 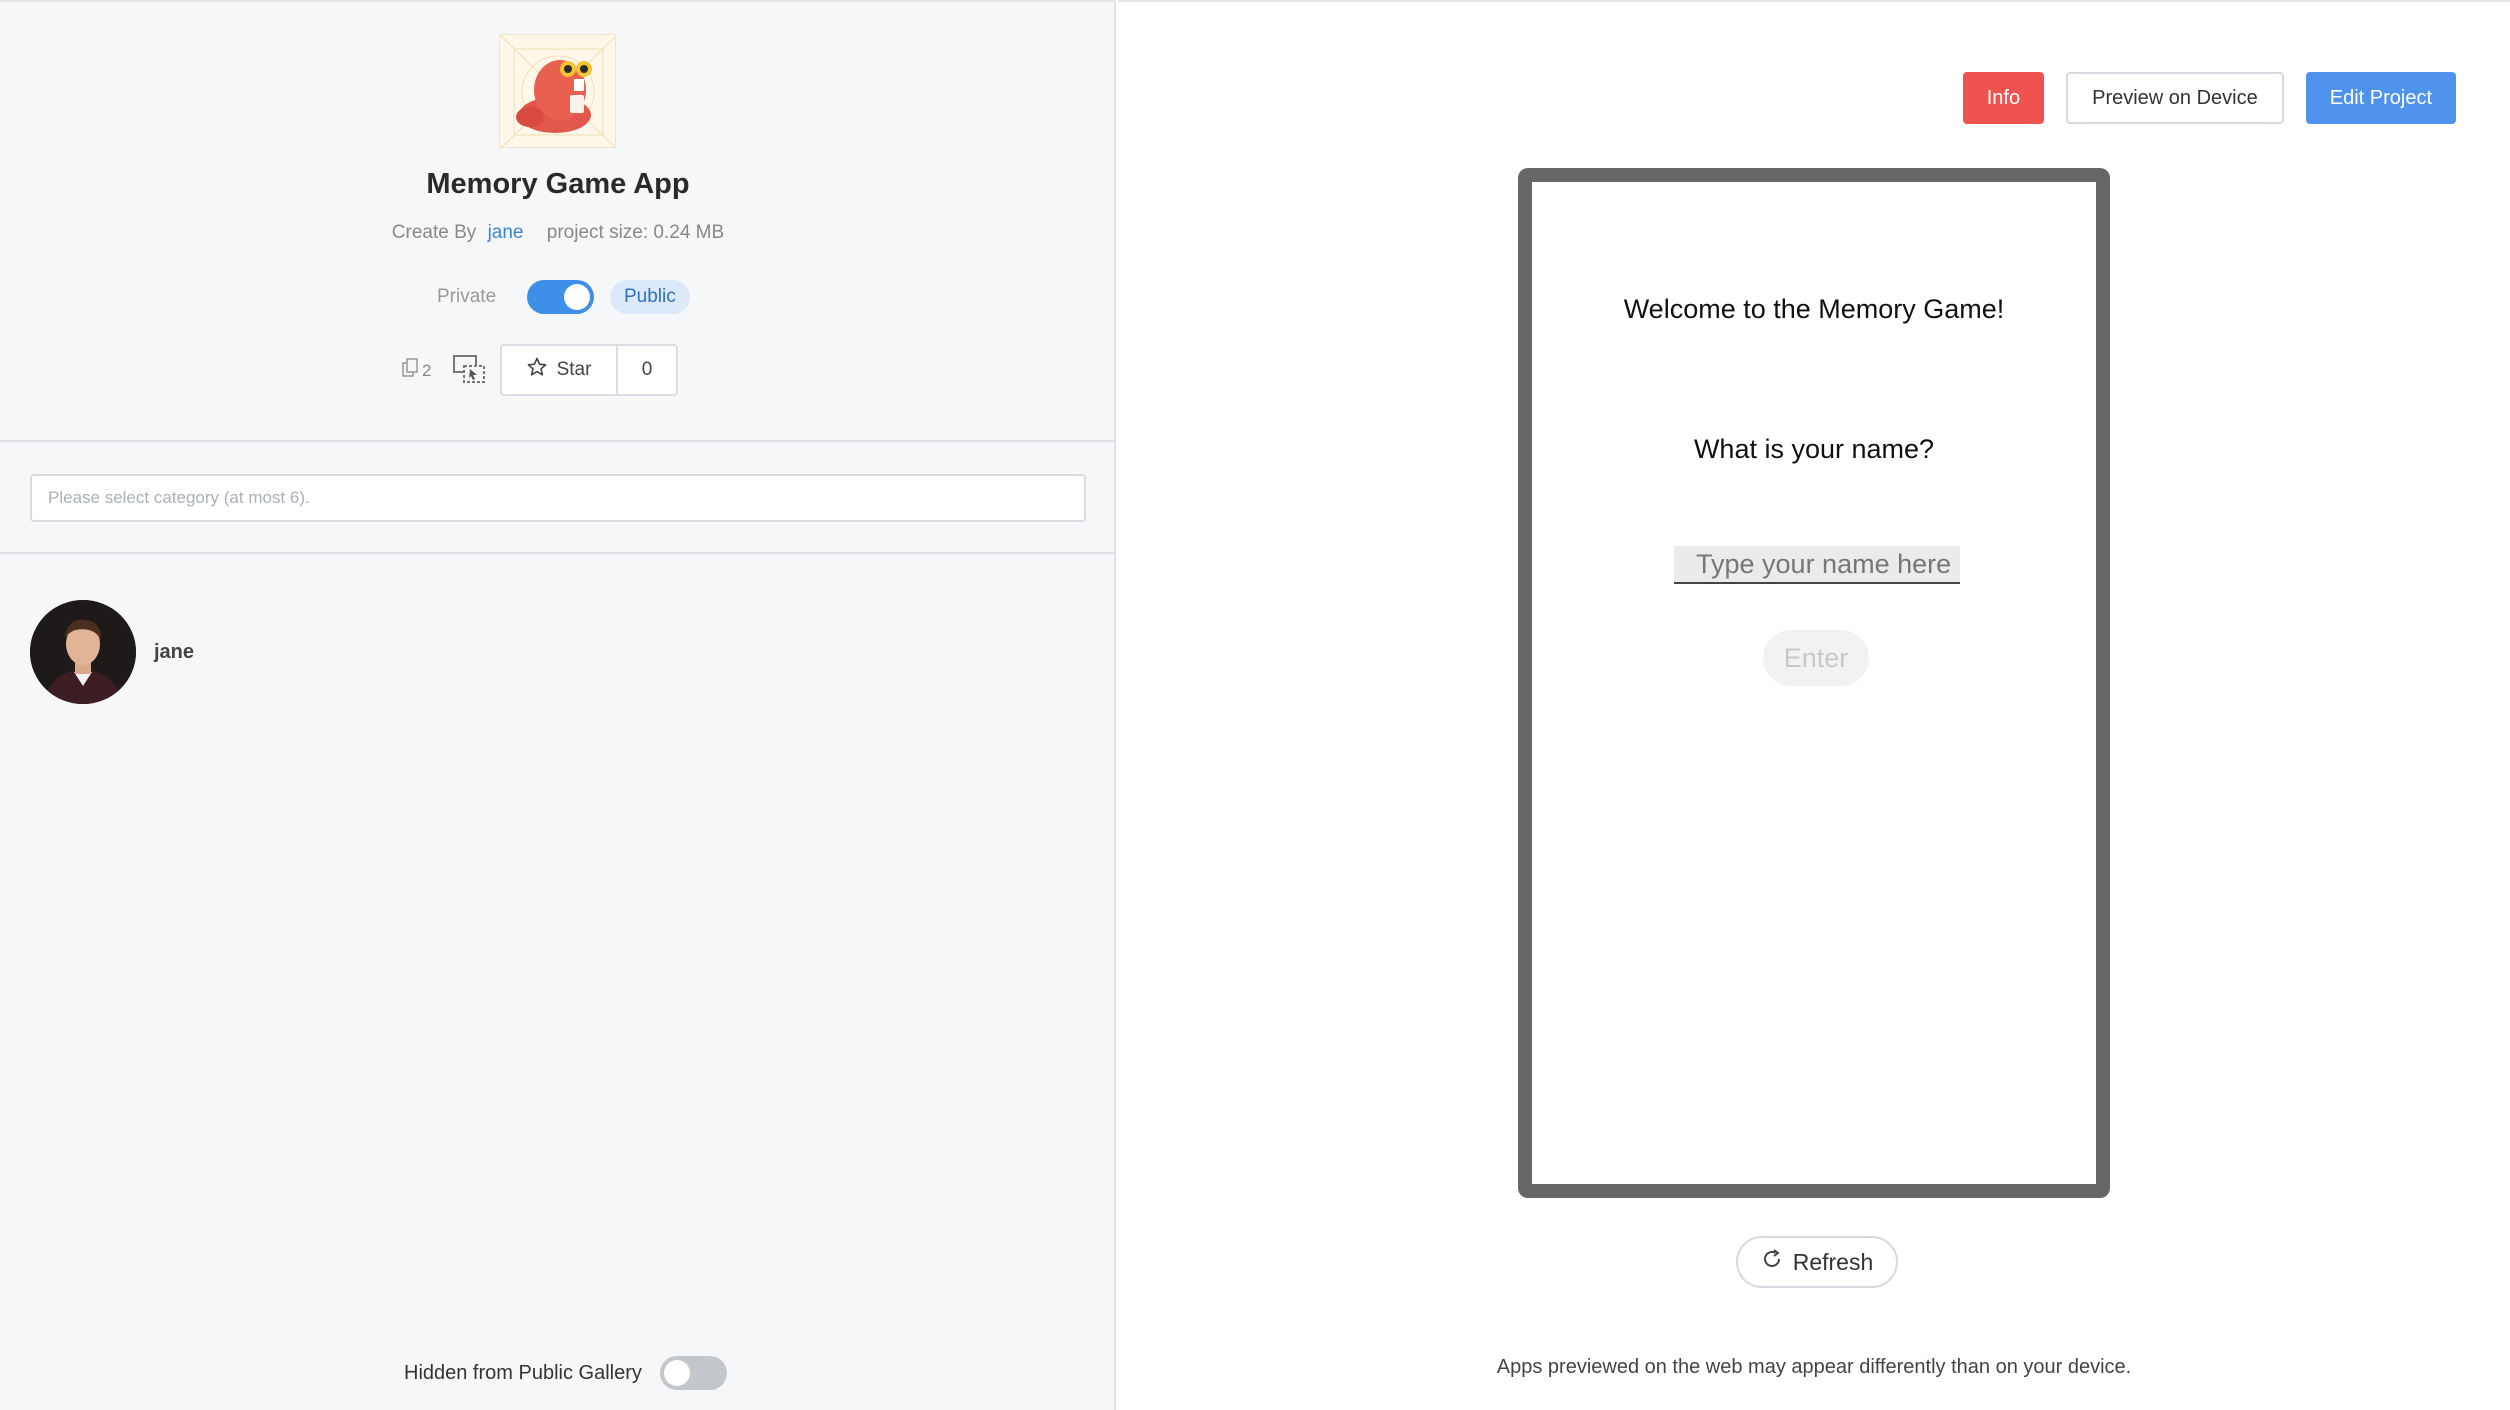 What do you see at coordinates (523, 1372) in the screenshot?
I see `hidden-label: Hidden from Public Gallery` at bounding box center [523, 1372].